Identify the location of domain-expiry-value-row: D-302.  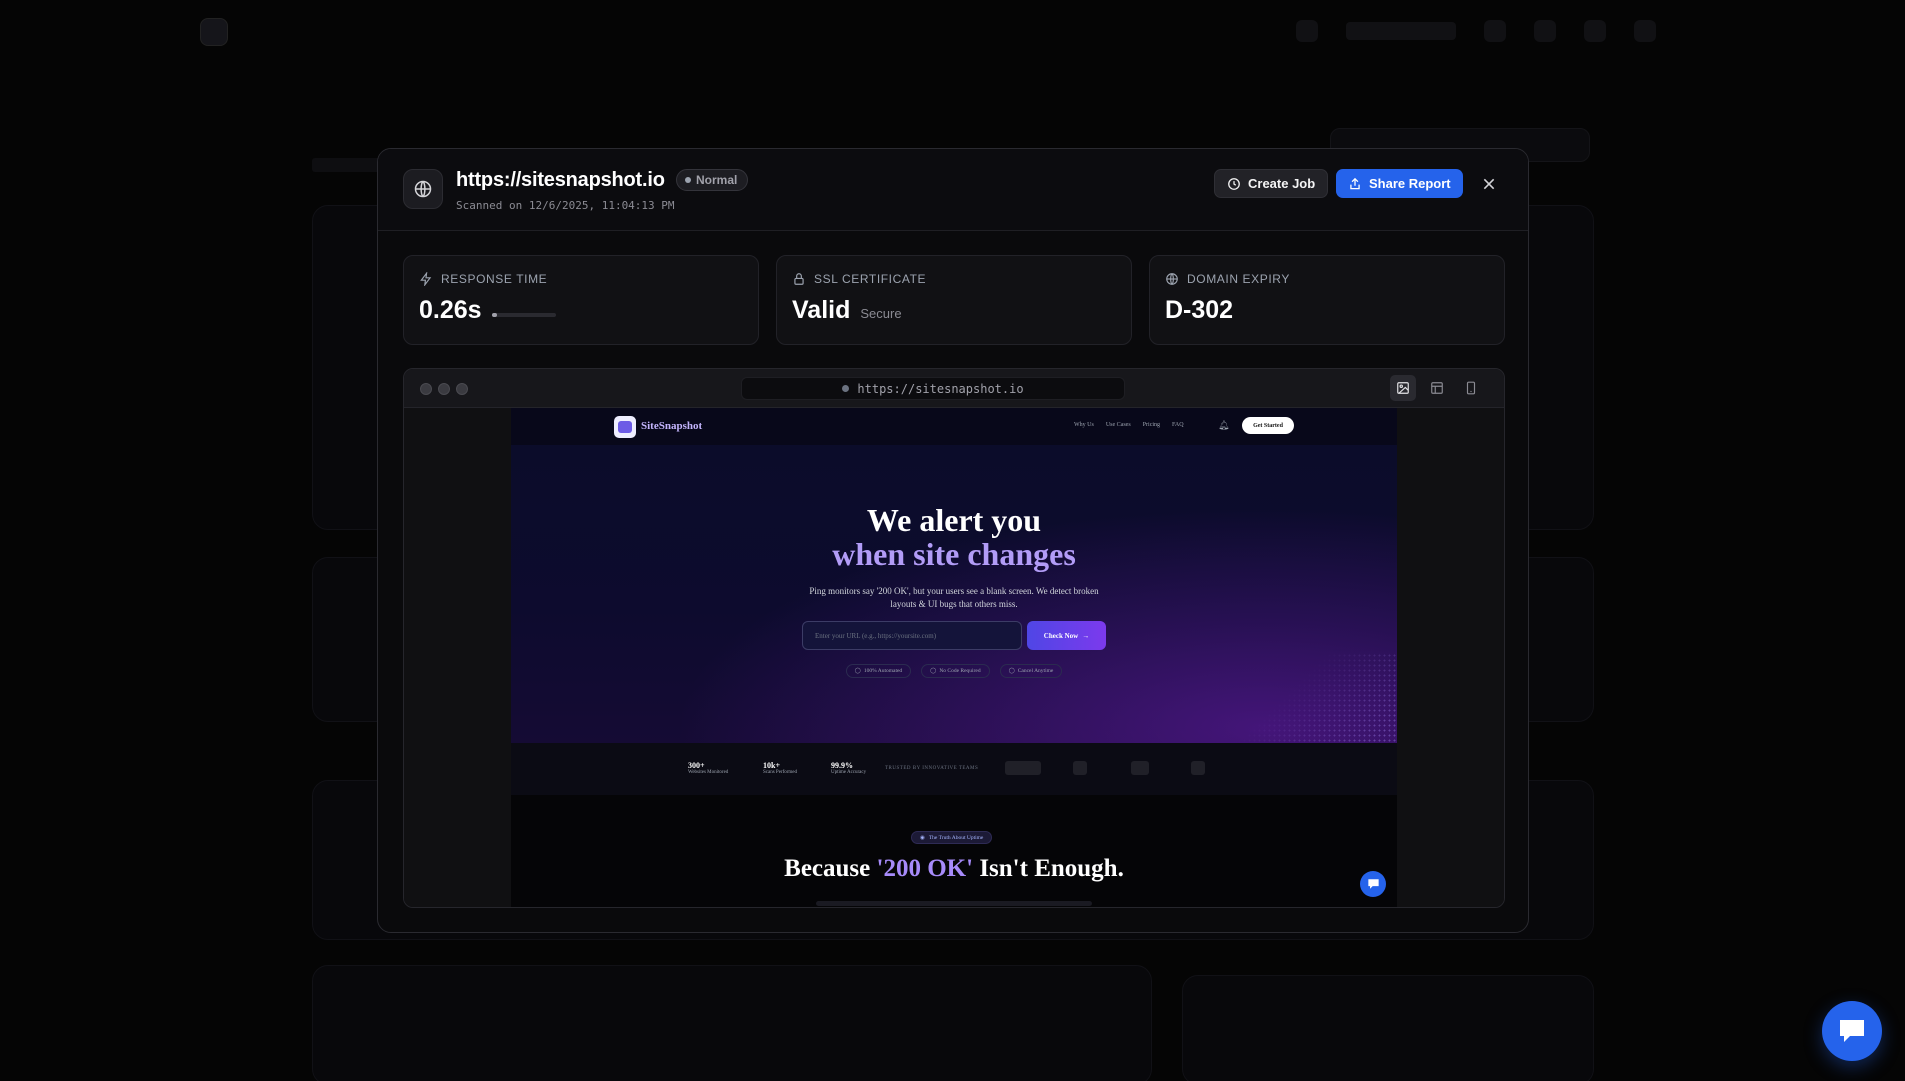
(1199, 310).